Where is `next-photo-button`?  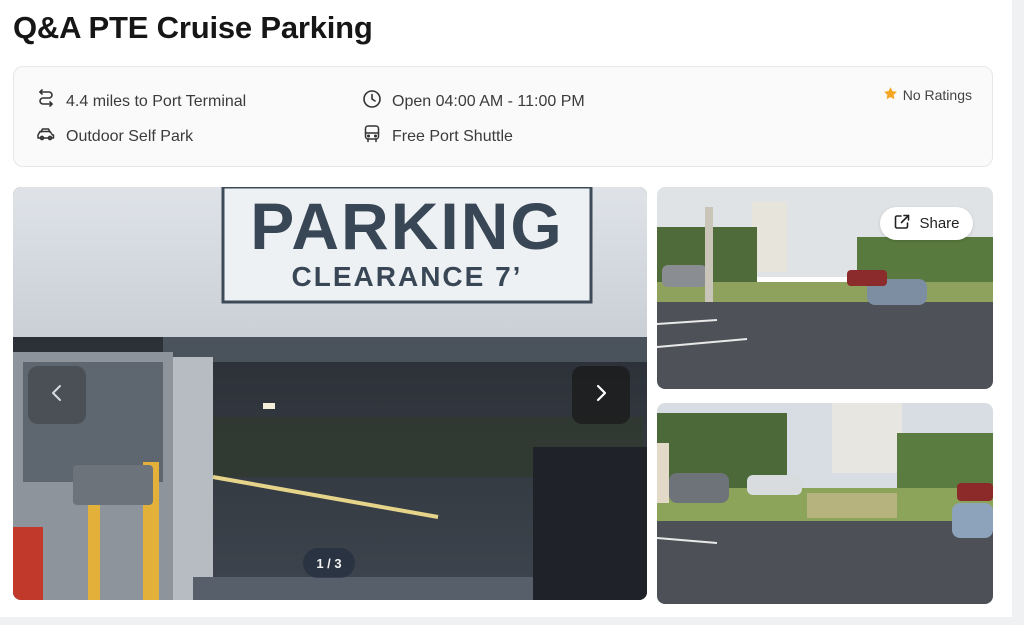 next-photo-button is located at coordinates (601, 395).